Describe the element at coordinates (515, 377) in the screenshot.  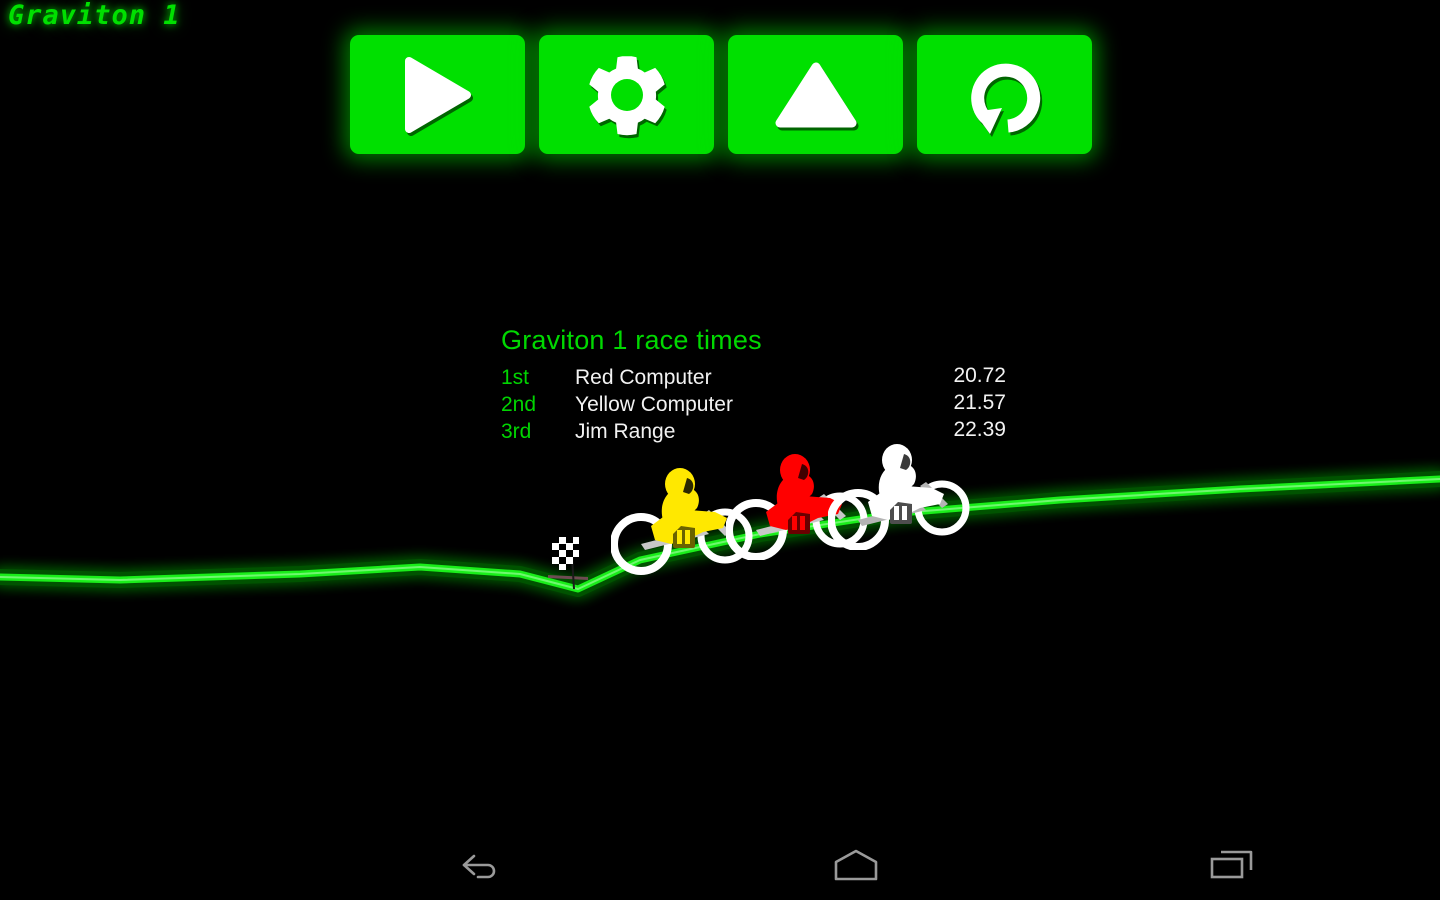
I see `result-position: 1st` at that location.